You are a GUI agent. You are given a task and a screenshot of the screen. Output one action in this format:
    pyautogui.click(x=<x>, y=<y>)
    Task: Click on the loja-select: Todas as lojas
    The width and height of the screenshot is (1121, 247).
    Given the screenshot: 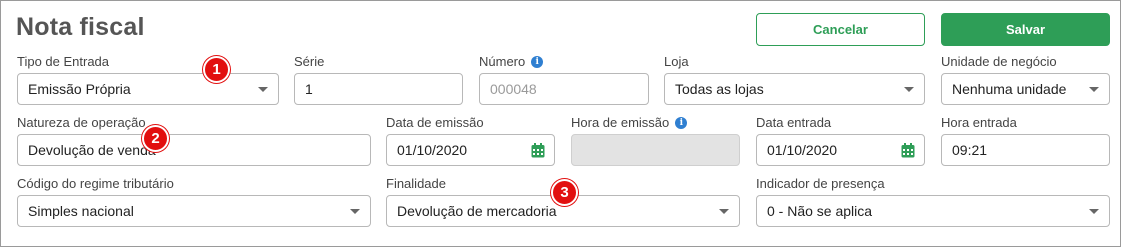 What is the action you would take?
    pyautogui.click(x=794, y=89)
    